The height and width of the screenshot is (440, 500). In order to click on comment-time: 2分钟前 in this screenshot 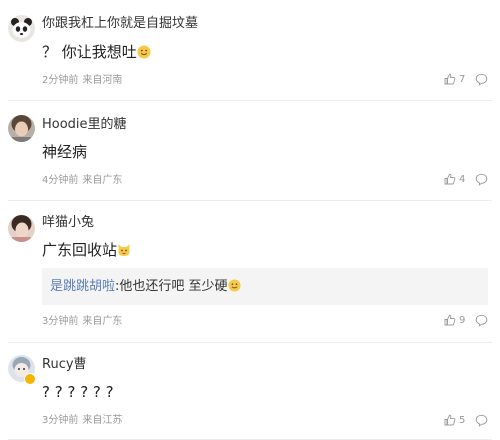, I will do `click(60, 80)`.